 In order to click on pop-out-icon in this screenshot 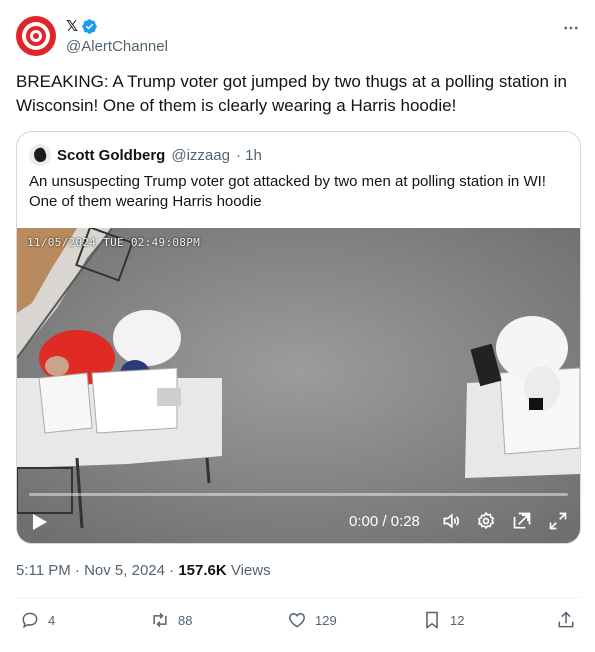, I will do `click(522, 521)`.